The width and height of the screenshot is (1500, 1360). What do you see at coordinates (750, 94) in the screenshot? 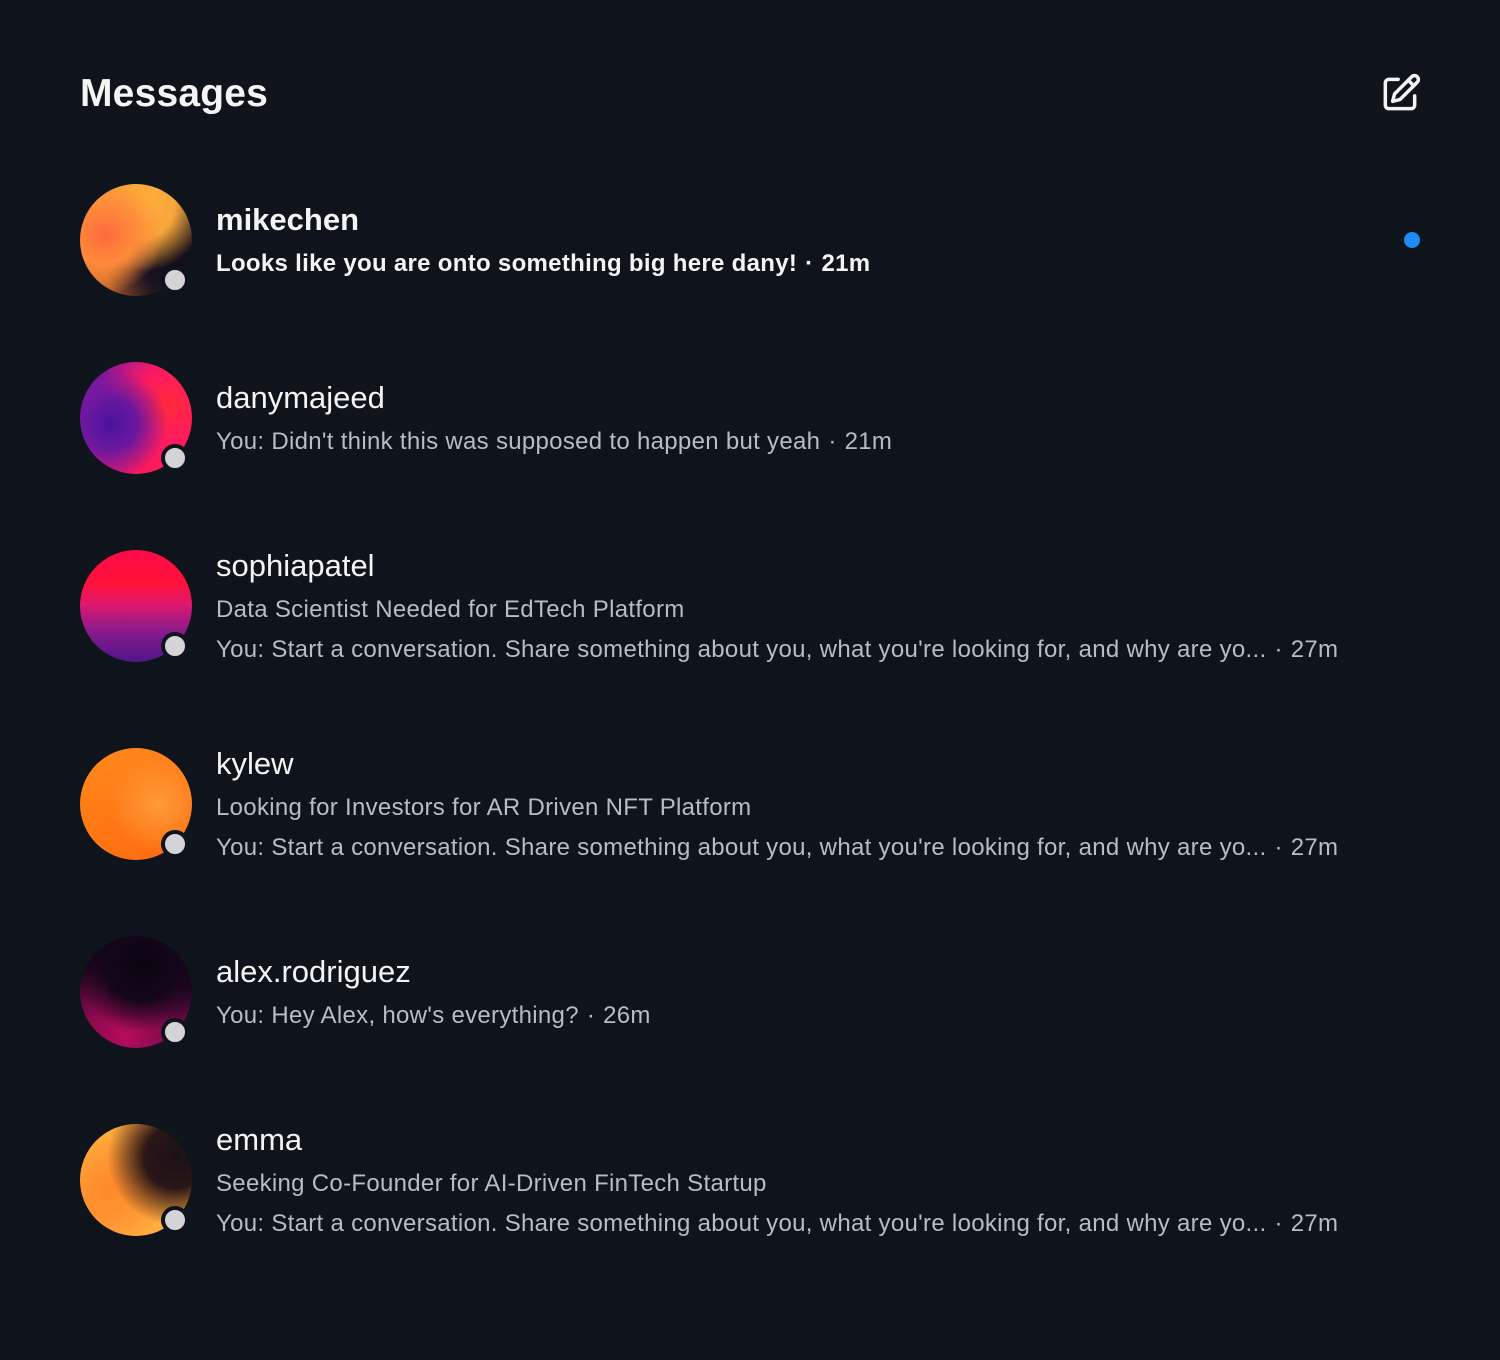
I see `header: Messages` at bounding box center [750, 94].